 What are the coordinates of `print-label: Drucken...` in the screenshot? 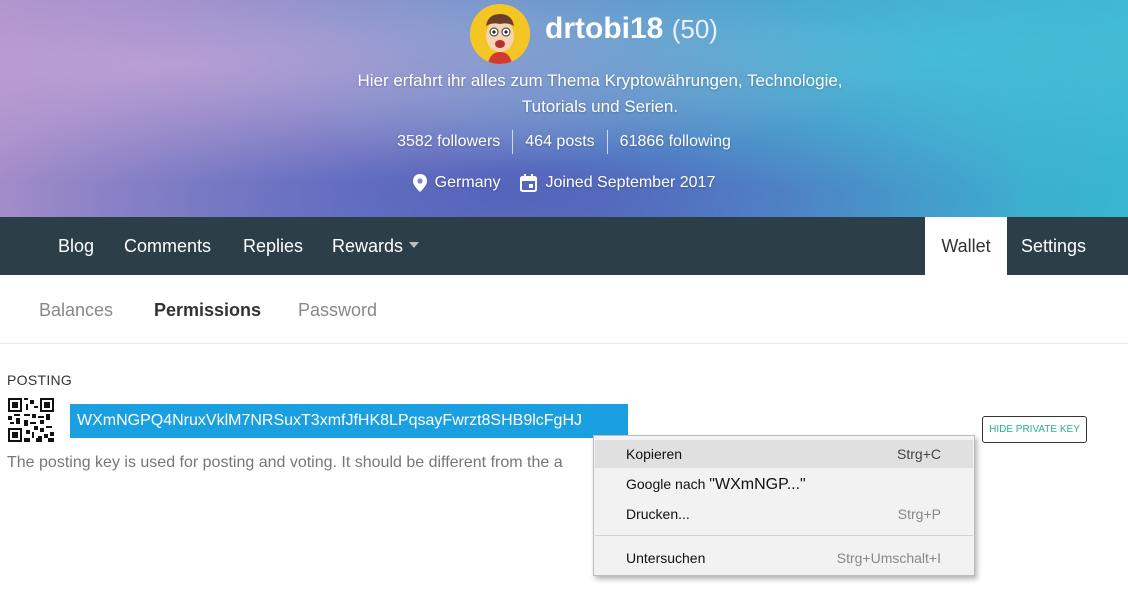 It's located at (658, 514).